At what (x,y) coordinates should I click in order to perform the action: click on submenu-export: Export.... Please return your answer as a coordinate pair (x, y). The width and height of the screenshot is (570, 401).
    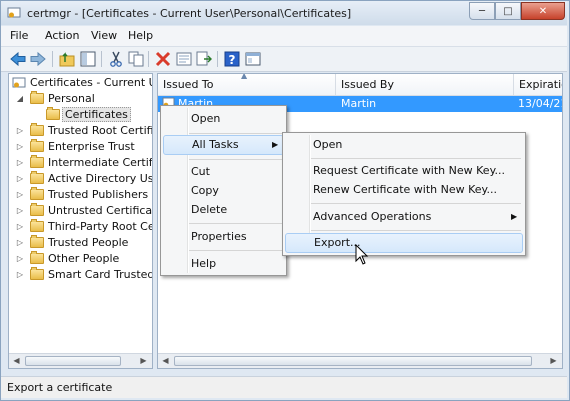
    Looking at the image, I should click on (404, 243).